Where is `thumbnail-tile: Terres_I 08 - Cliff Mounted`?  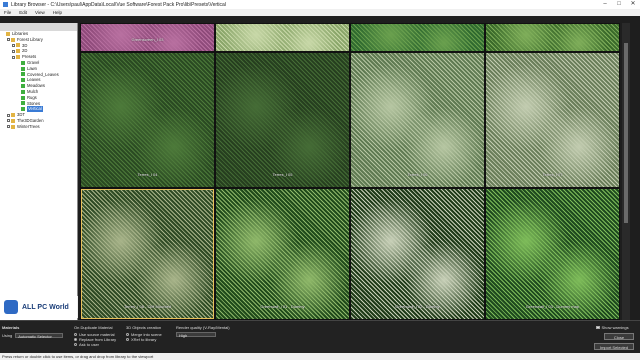 thumbnail-tile: Terres_I 08 - Cliff Mounted is located at coordinates (147, 254).